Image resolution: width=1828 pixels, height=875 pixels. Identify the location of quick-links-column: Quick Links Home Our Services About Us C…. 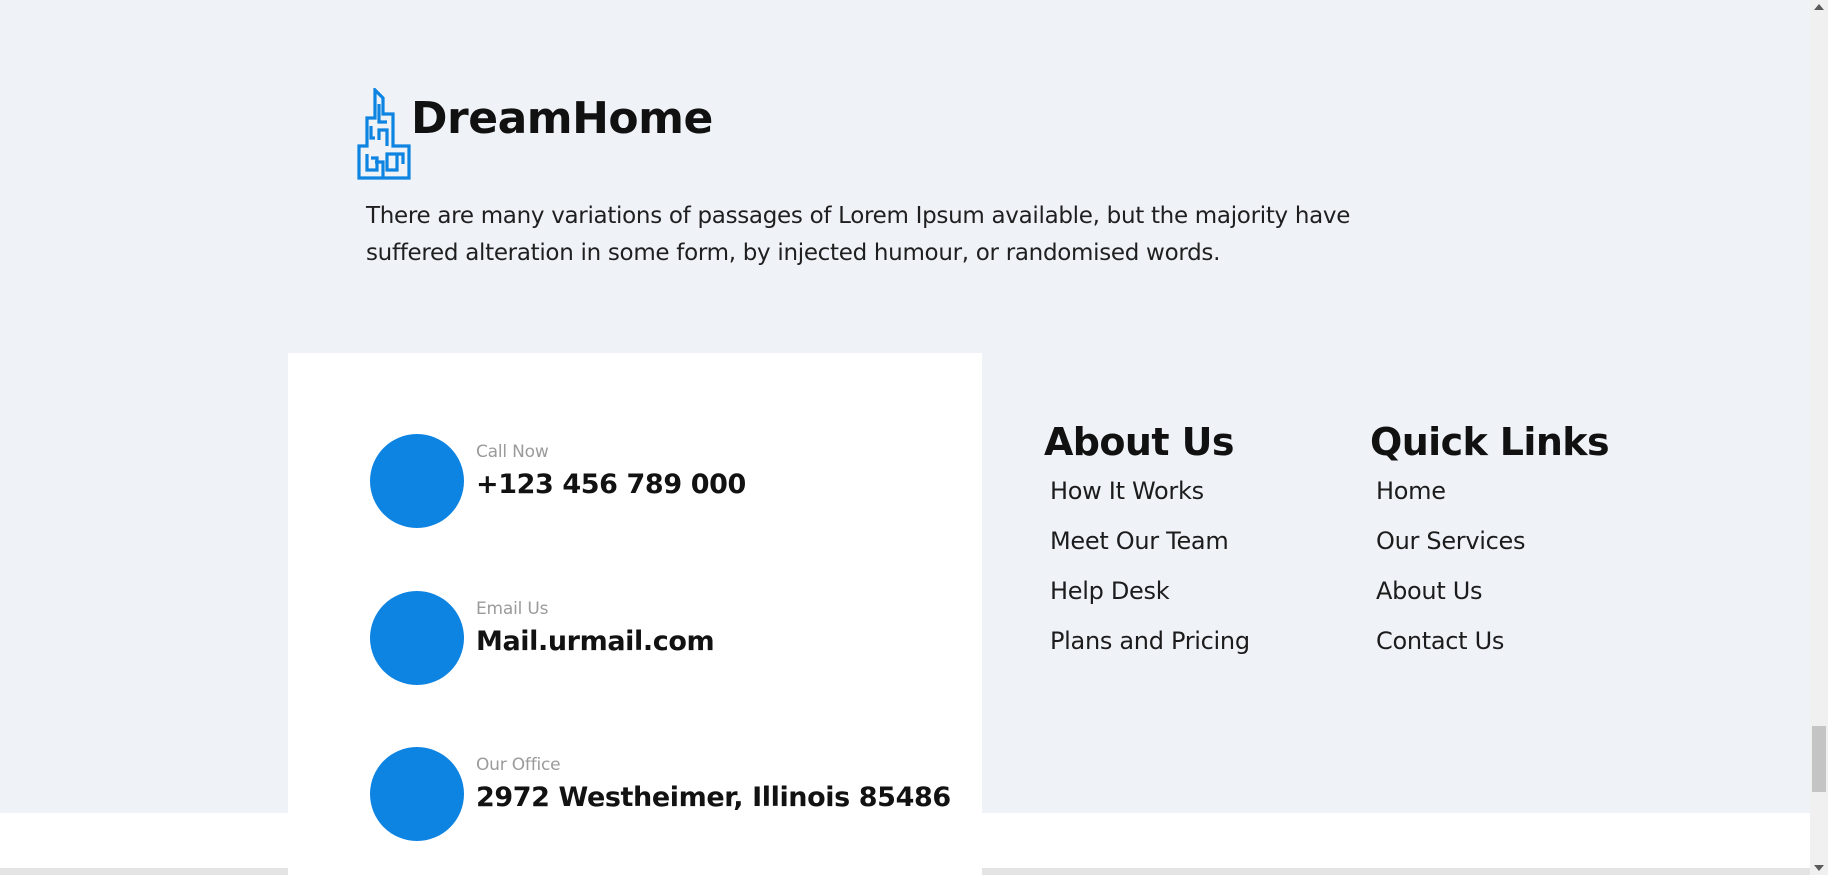
(1490, 542).